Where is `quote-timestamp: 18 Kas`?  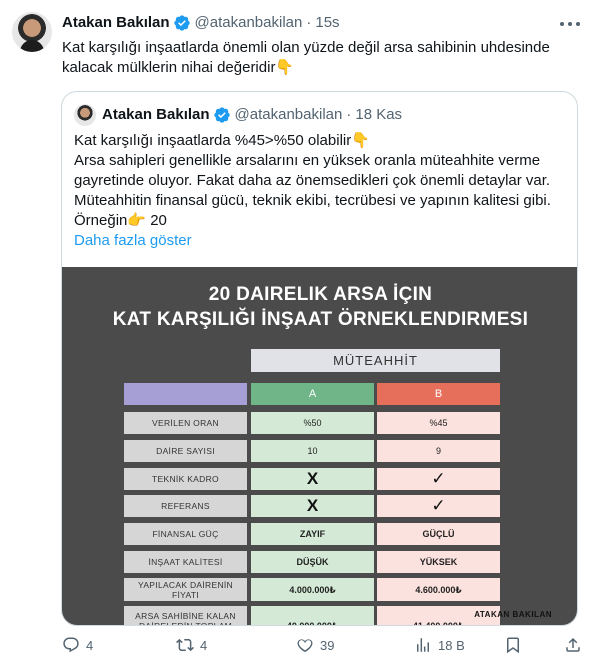 quote-timestamp: 18 Kas is located at coordinates (379, 114).